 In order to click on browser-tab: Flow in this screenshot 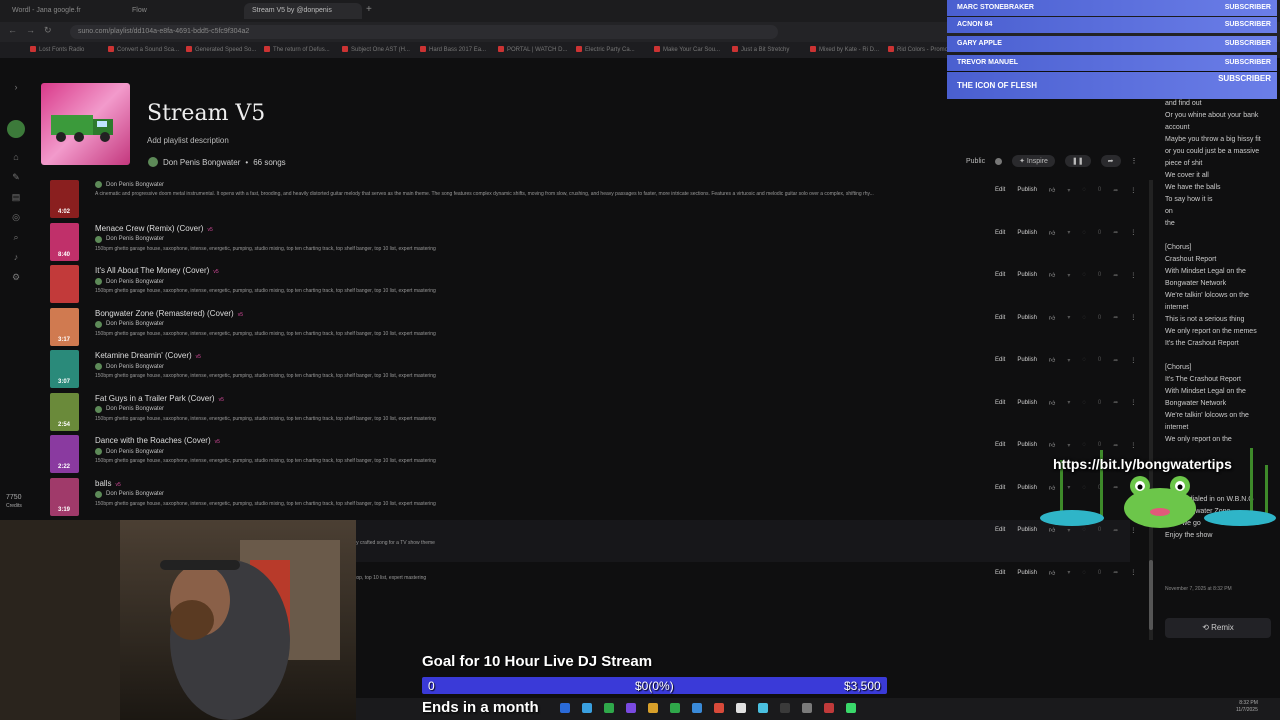, I will do `click(183, 11)`.